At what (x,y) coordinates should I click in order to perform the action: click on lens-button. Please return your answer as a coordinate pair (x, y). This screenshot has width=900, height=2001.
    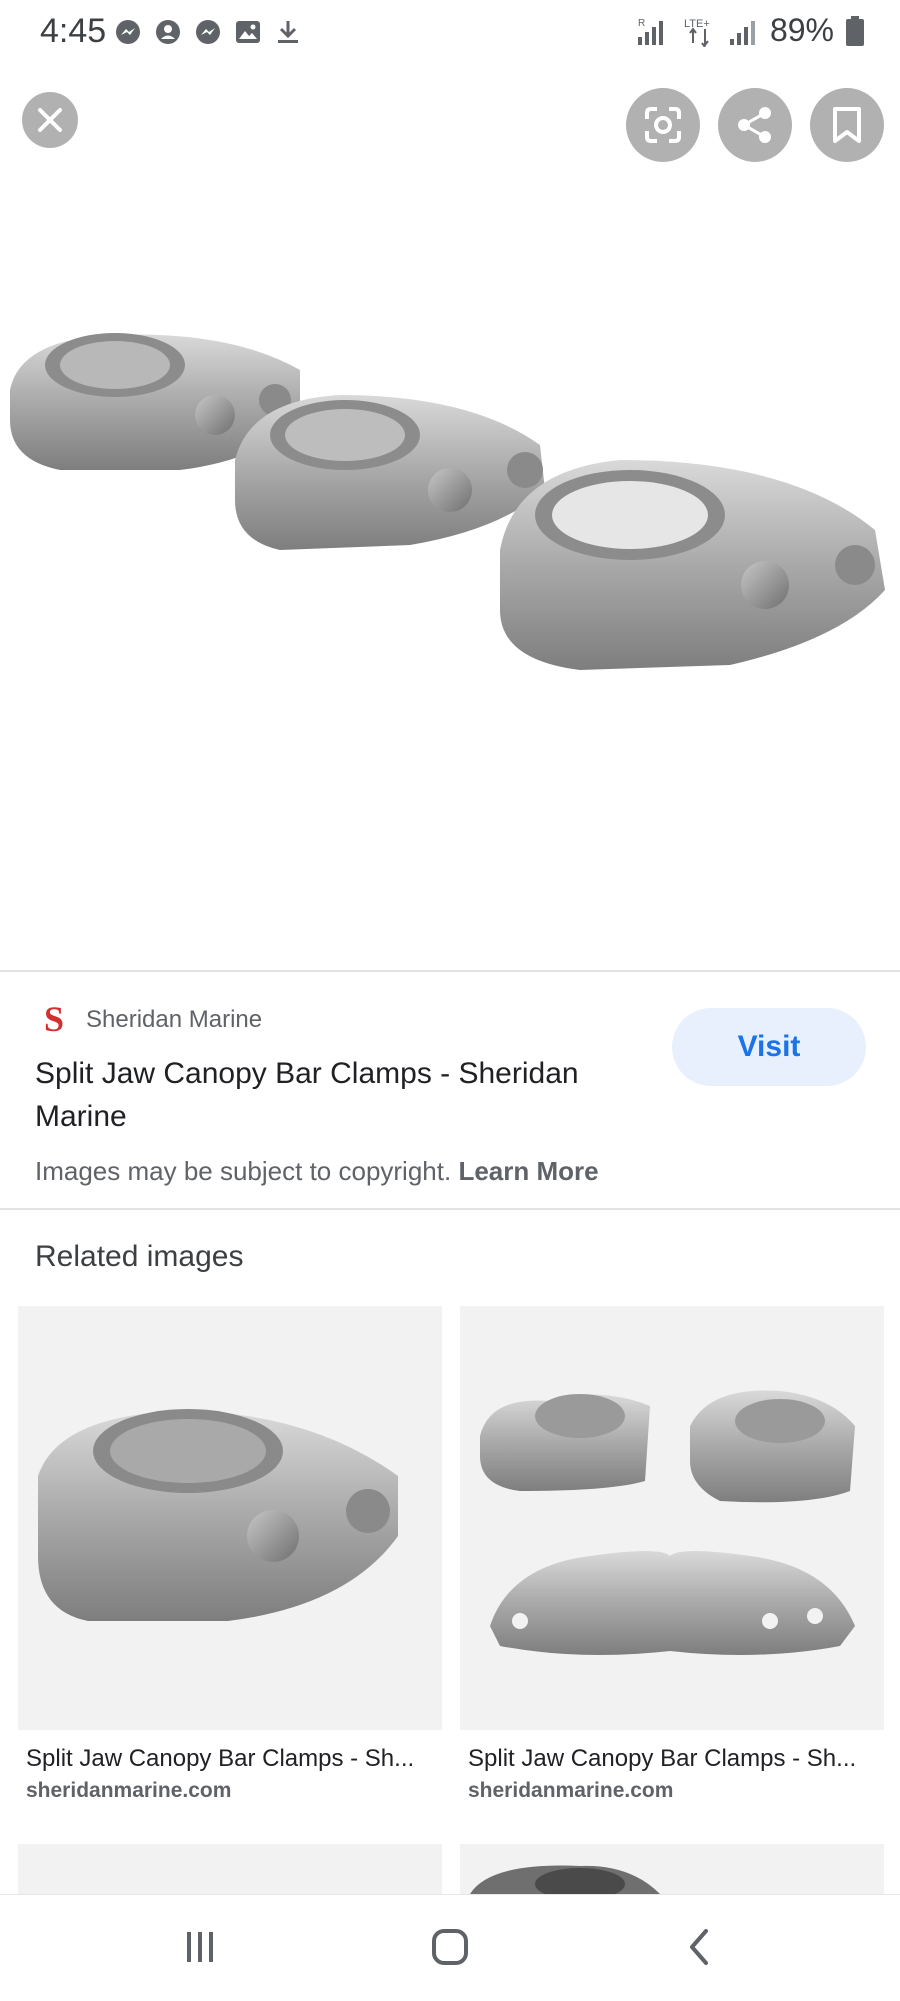
    Looking at the image, I should click on (663, 125).